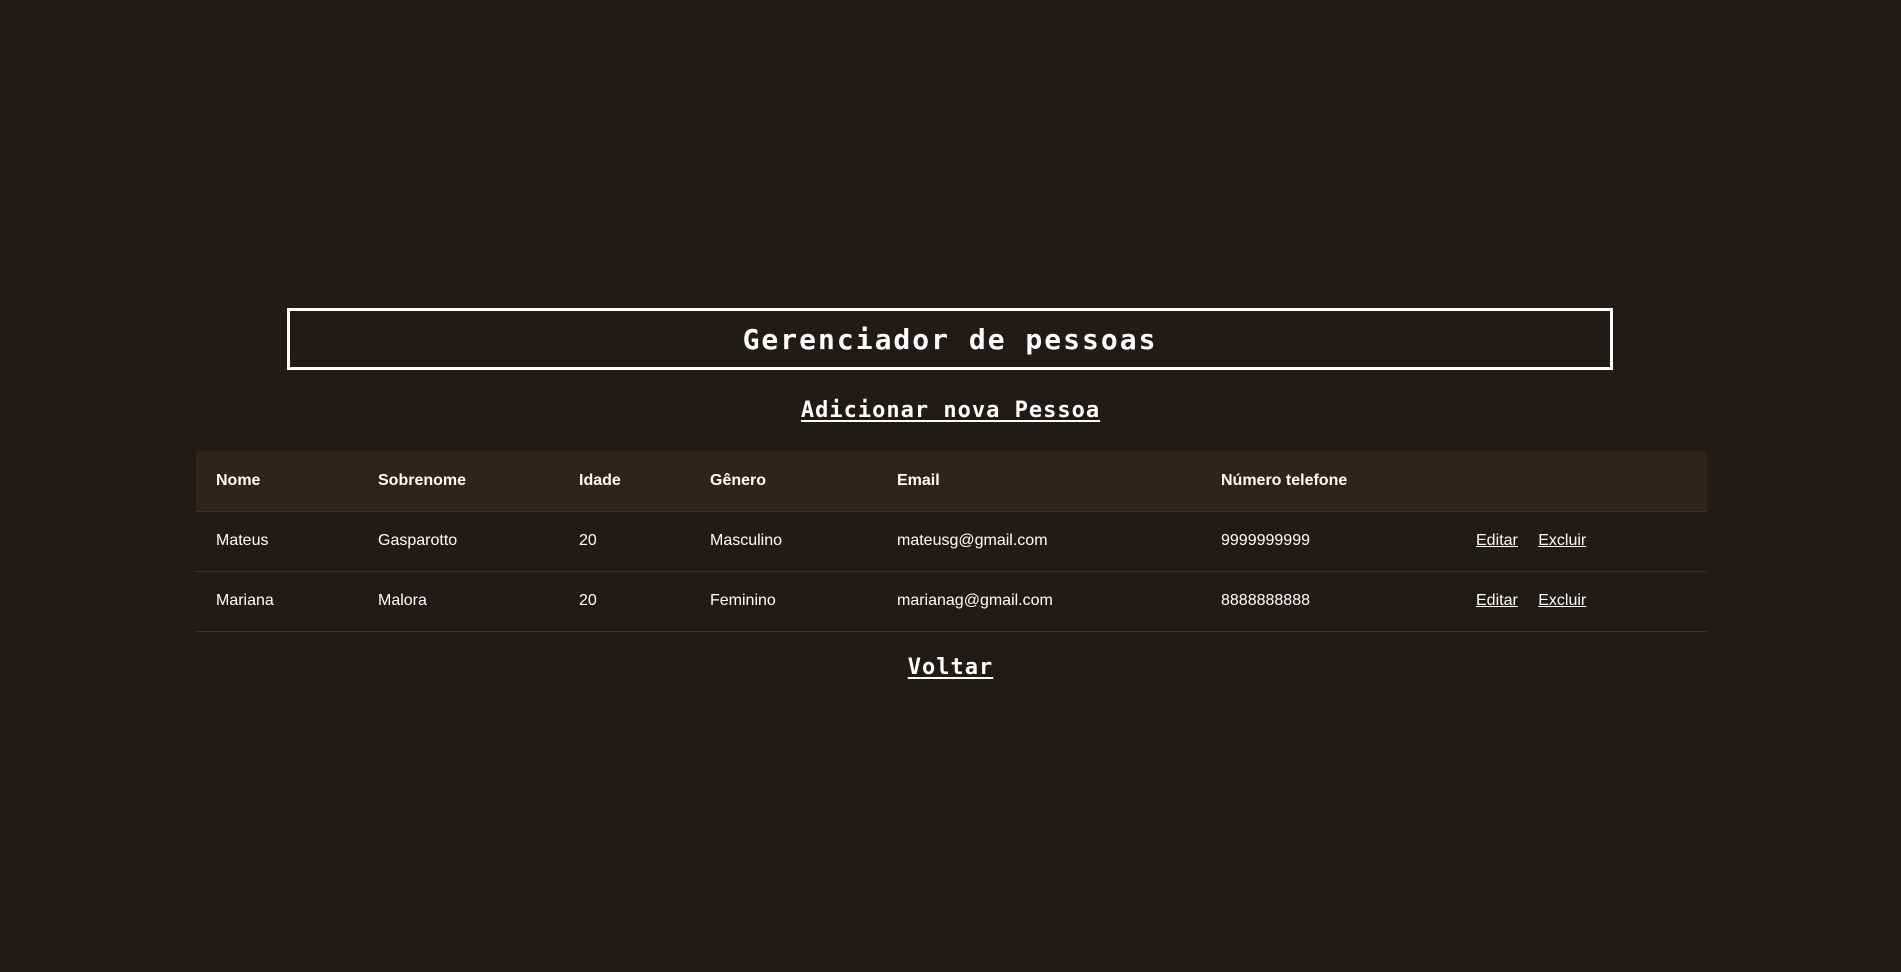 Image resolution: width=1901 pixels, height=972 pixels. What do you see at coordinates (918, 480) in the screenshot?
I see `column-header-email: Email` at bounding box center [918, 480].